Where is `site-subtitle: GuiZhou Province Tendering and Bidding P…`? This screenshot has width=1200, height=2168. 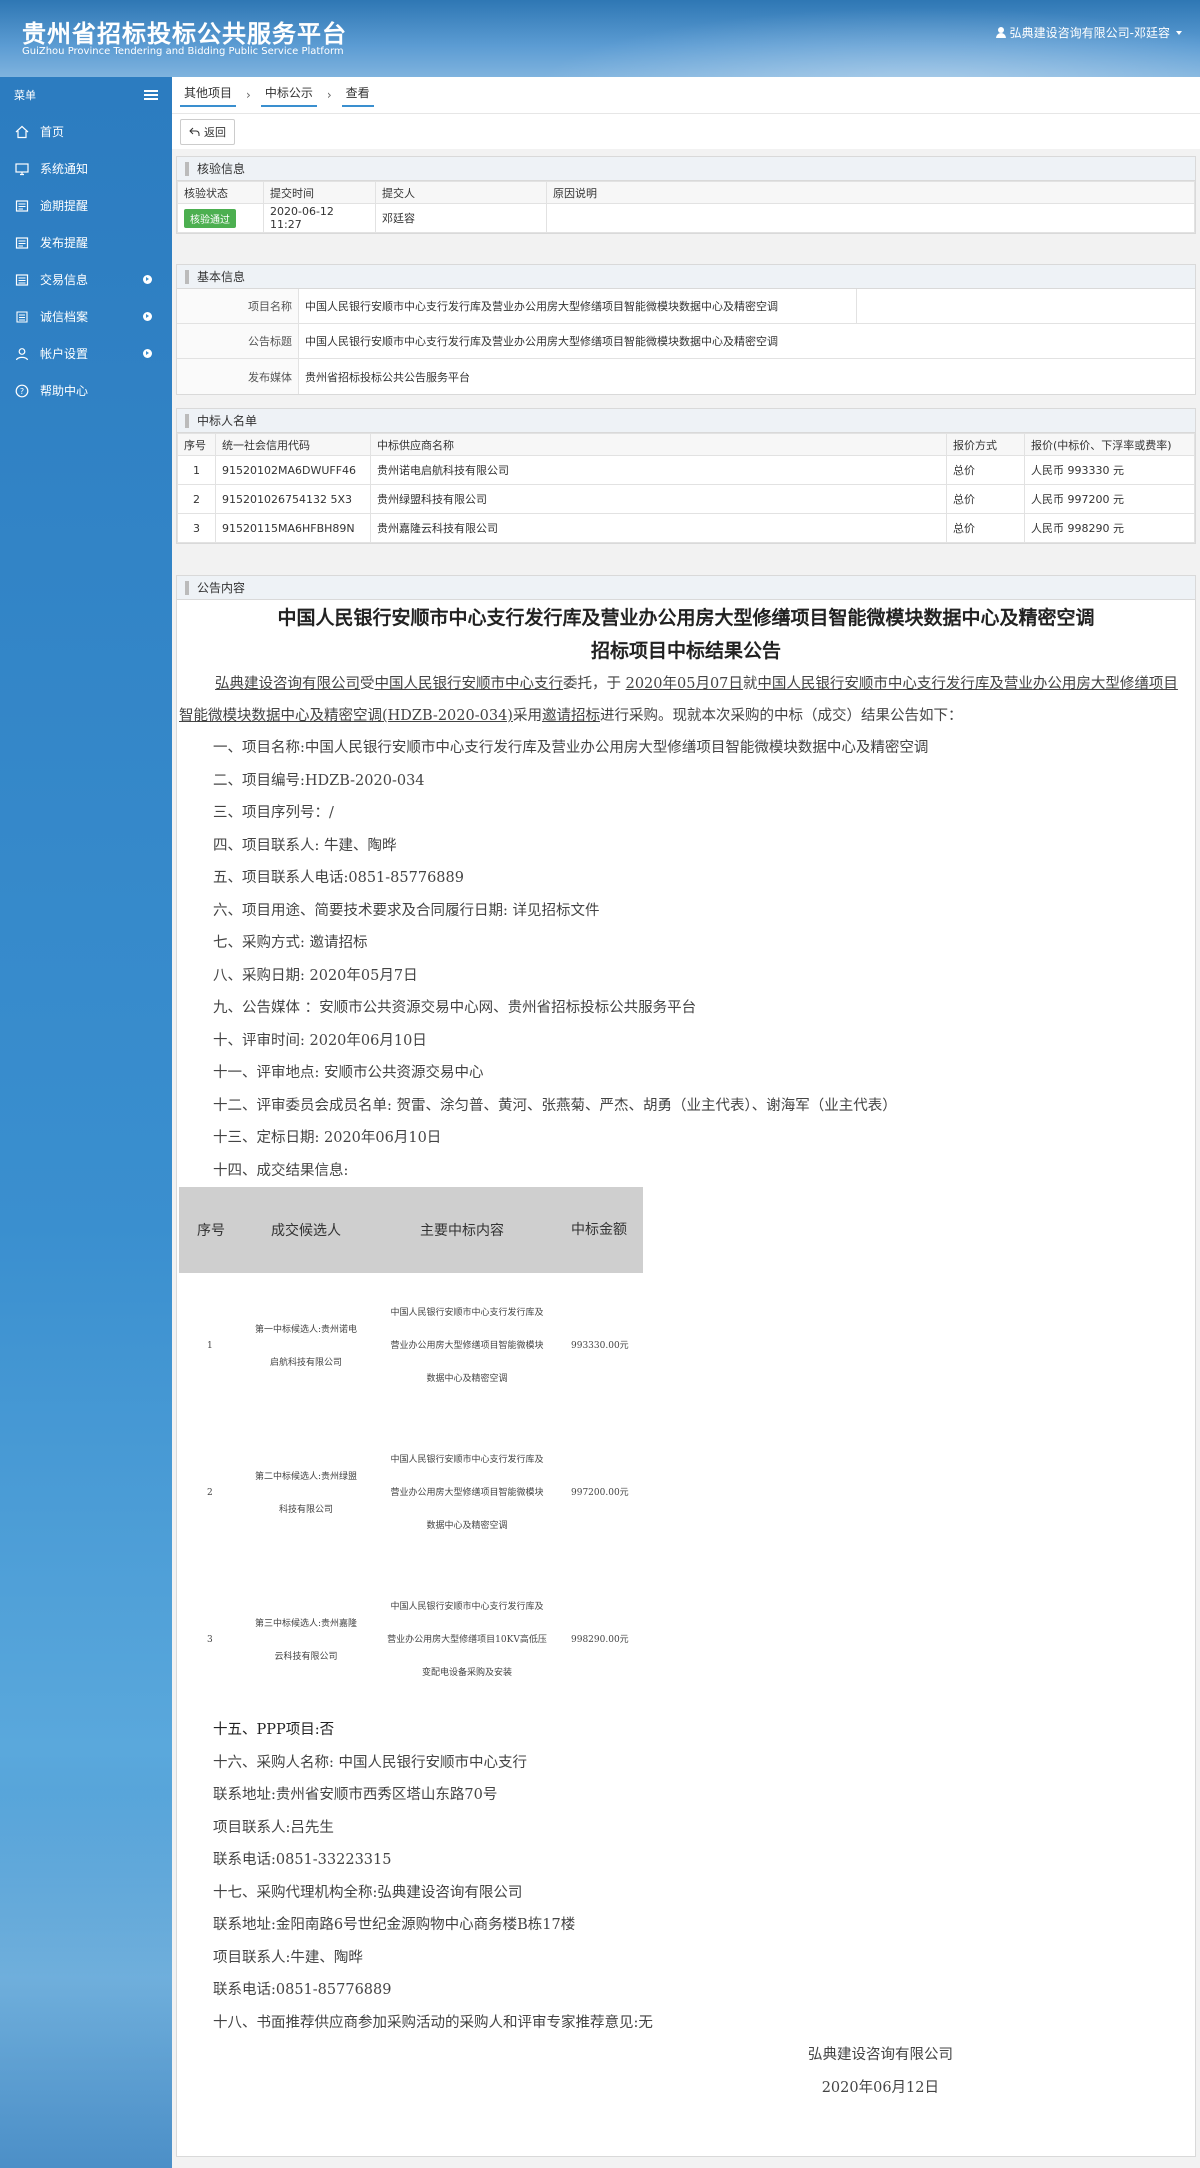
site-subtitle: GuiZhou Province Tendering and Bidding P… is located at coordinates (183, 51).